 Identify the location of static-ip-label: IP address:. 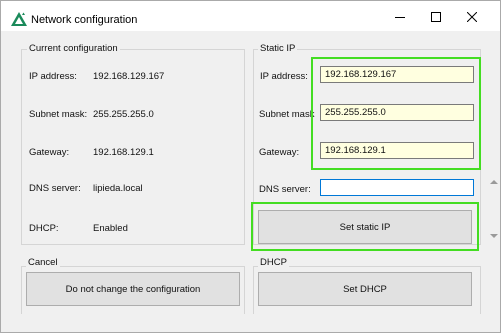
(284, 76).